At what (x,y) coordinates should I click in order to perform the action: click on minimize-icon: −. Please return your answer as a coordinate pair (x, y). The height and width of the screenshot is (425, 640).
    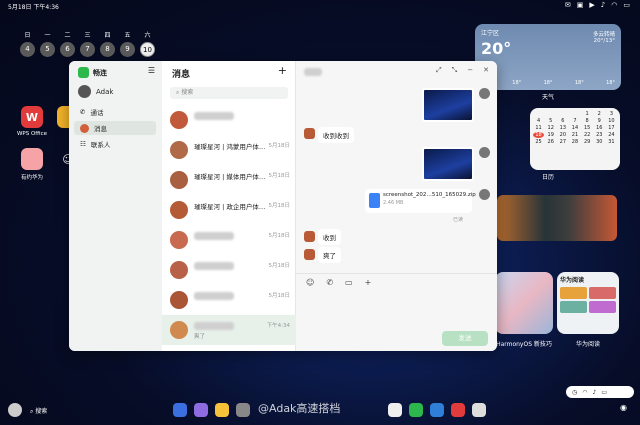
    Looking at the image, I should click on (470, 70).